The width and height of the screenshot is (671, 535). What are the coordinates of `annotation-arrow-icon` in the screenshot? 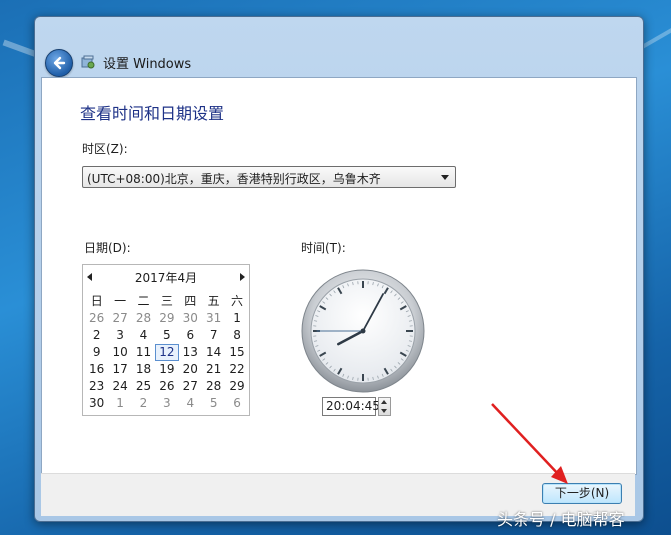 It's located at (529, 443).